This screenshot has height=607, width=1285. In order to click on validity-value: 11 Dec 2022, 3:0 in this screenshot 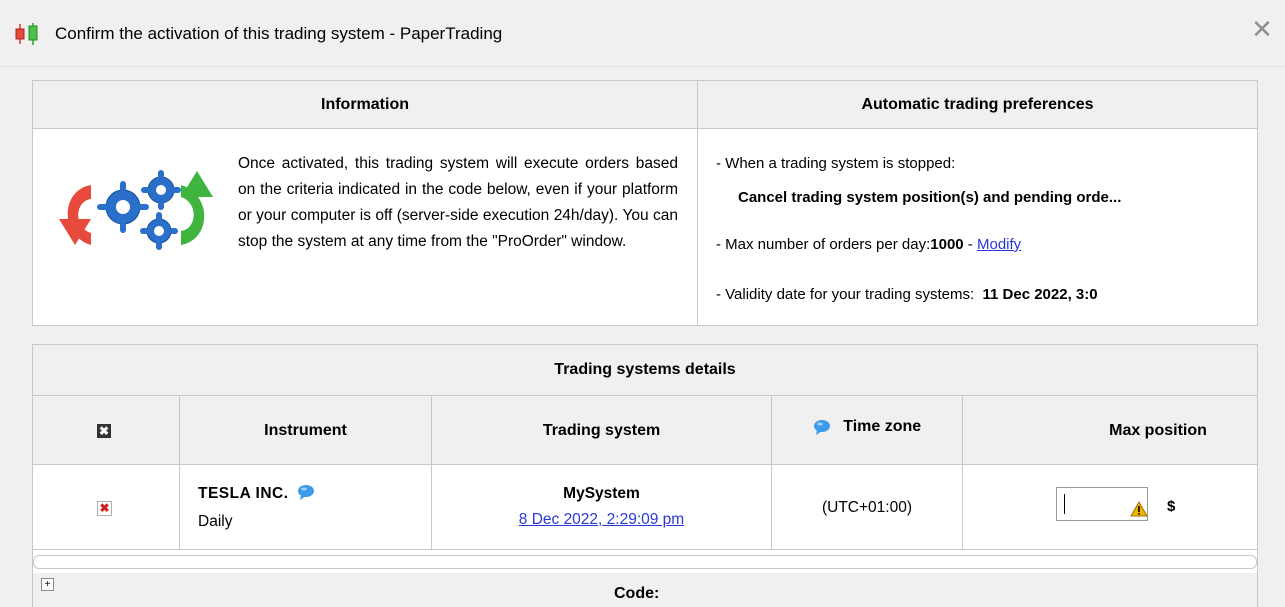, I will do `click(1040, 294)`.